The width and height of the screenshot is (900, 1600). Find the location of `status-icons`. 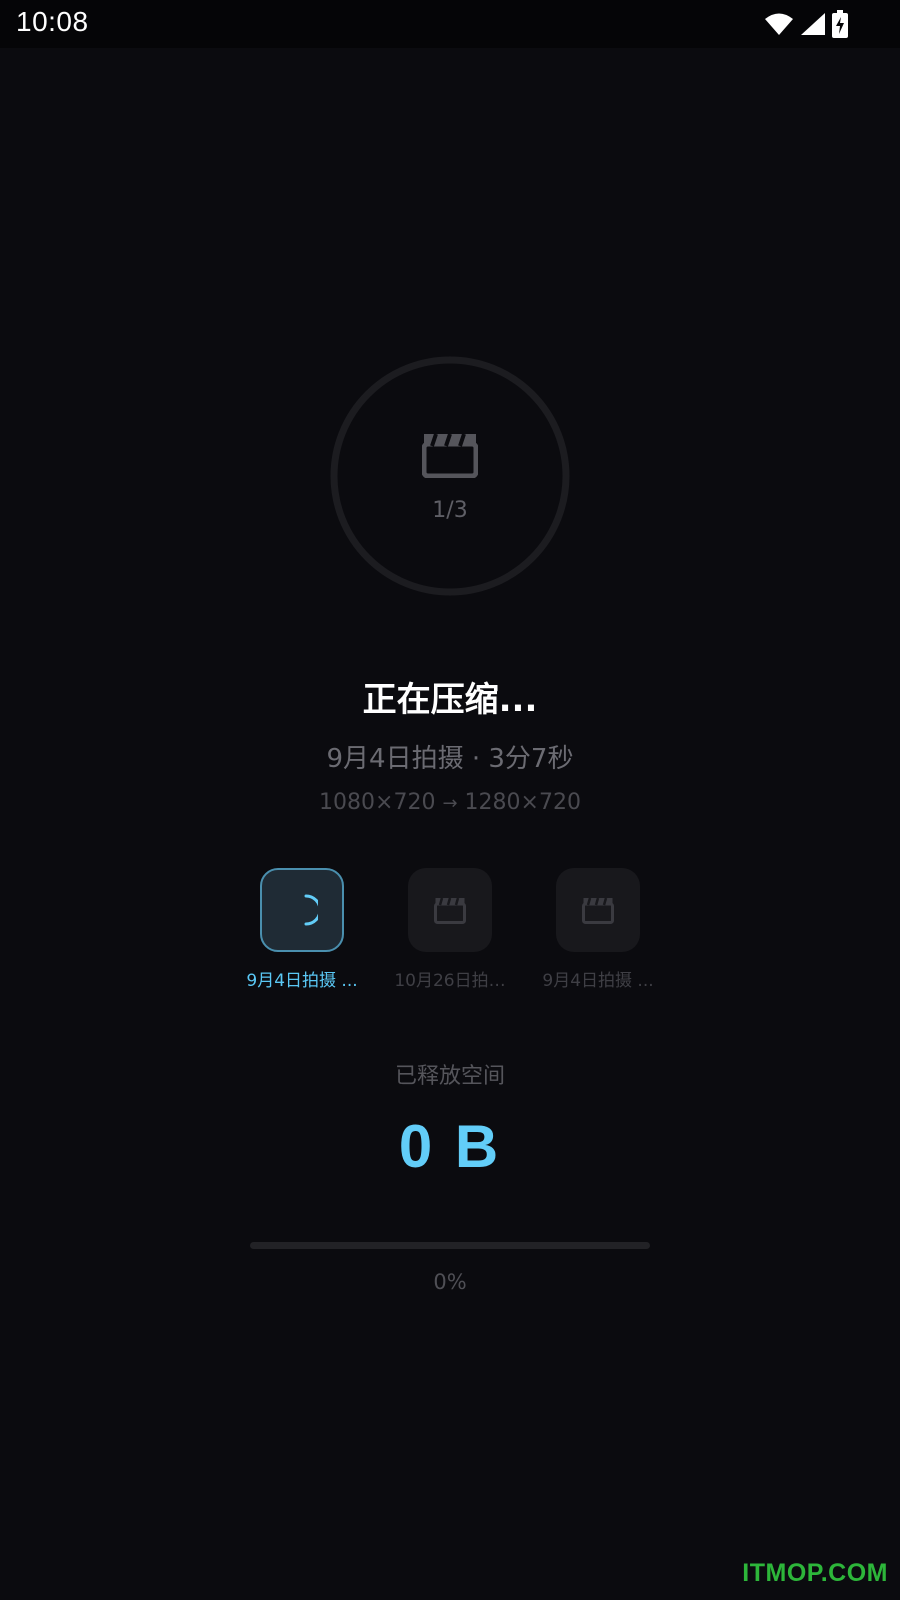

status-icons is located at coordinates (806, 24).